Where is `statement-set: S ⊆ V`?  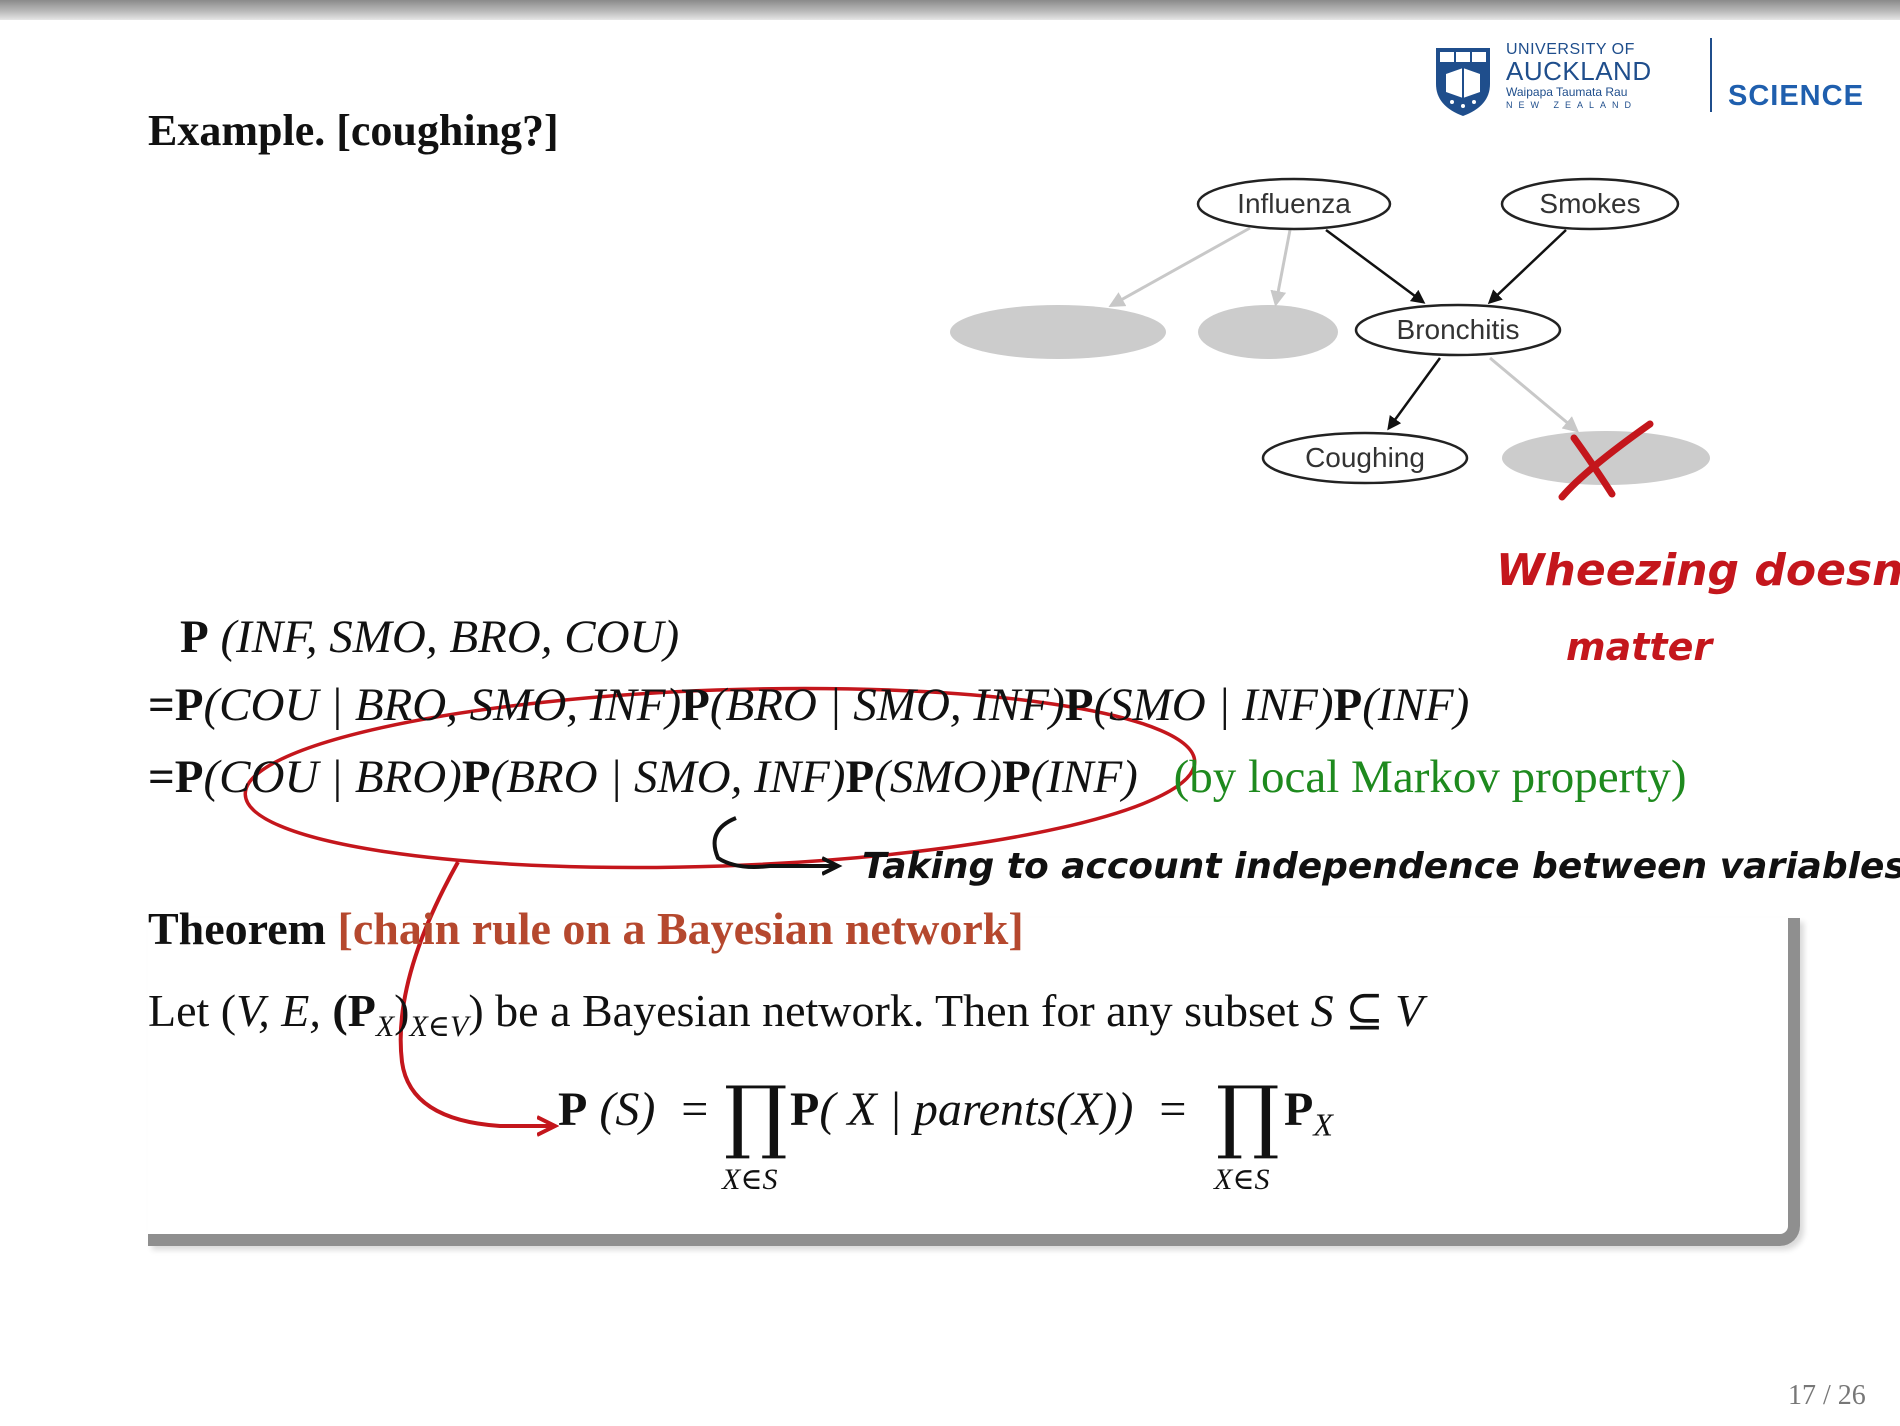
statement-set: S ⊆ V is located at coordinates (1367, 1010).